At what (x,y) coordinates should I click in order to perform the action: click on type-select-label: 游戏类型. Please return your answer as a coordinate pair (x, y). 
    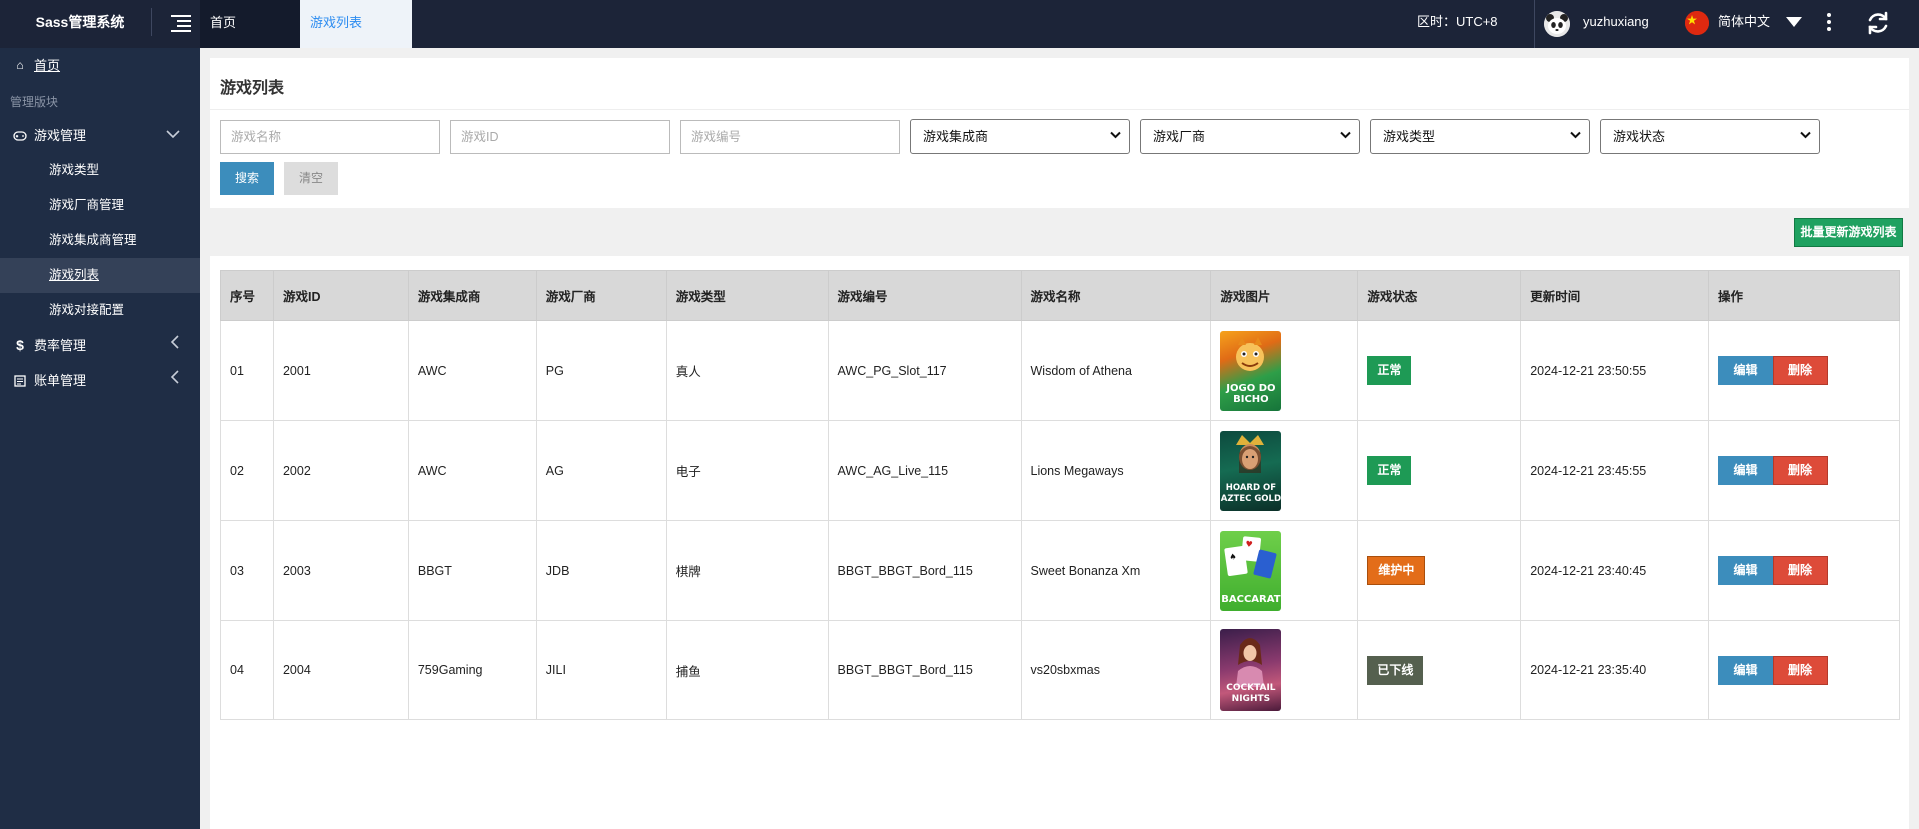
    Looking at the image, I should click on (1409, 136).